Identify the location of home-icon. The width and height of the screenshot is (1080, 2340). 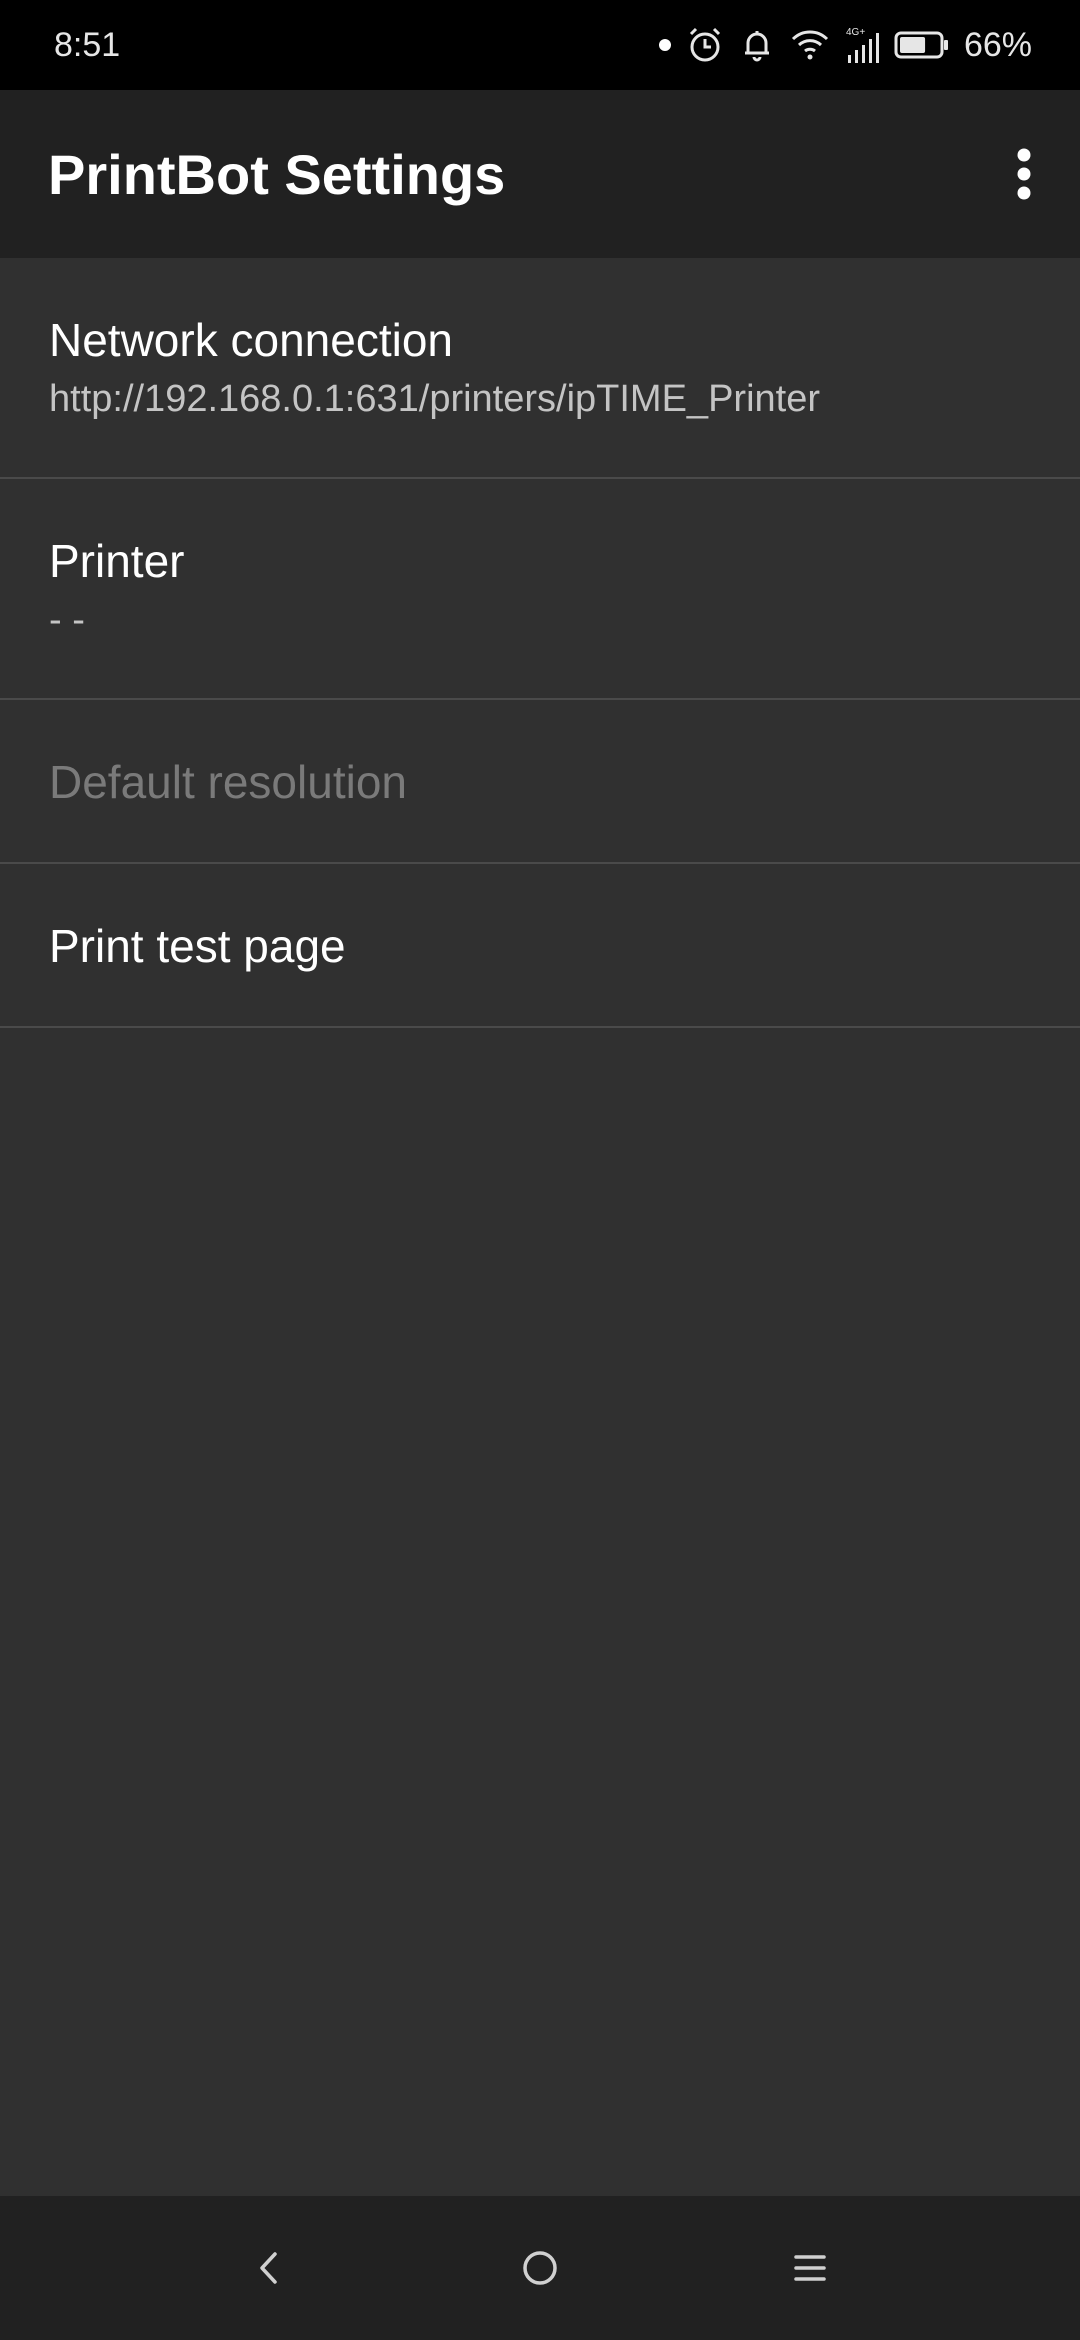
(540, 2268).